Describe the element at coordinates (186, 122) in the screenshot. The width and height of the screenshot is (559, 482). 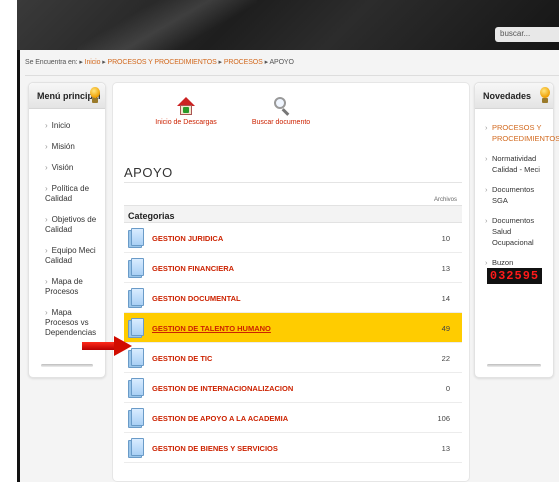
I see `descargas-home-label: Inicio de Descargas` at that location.